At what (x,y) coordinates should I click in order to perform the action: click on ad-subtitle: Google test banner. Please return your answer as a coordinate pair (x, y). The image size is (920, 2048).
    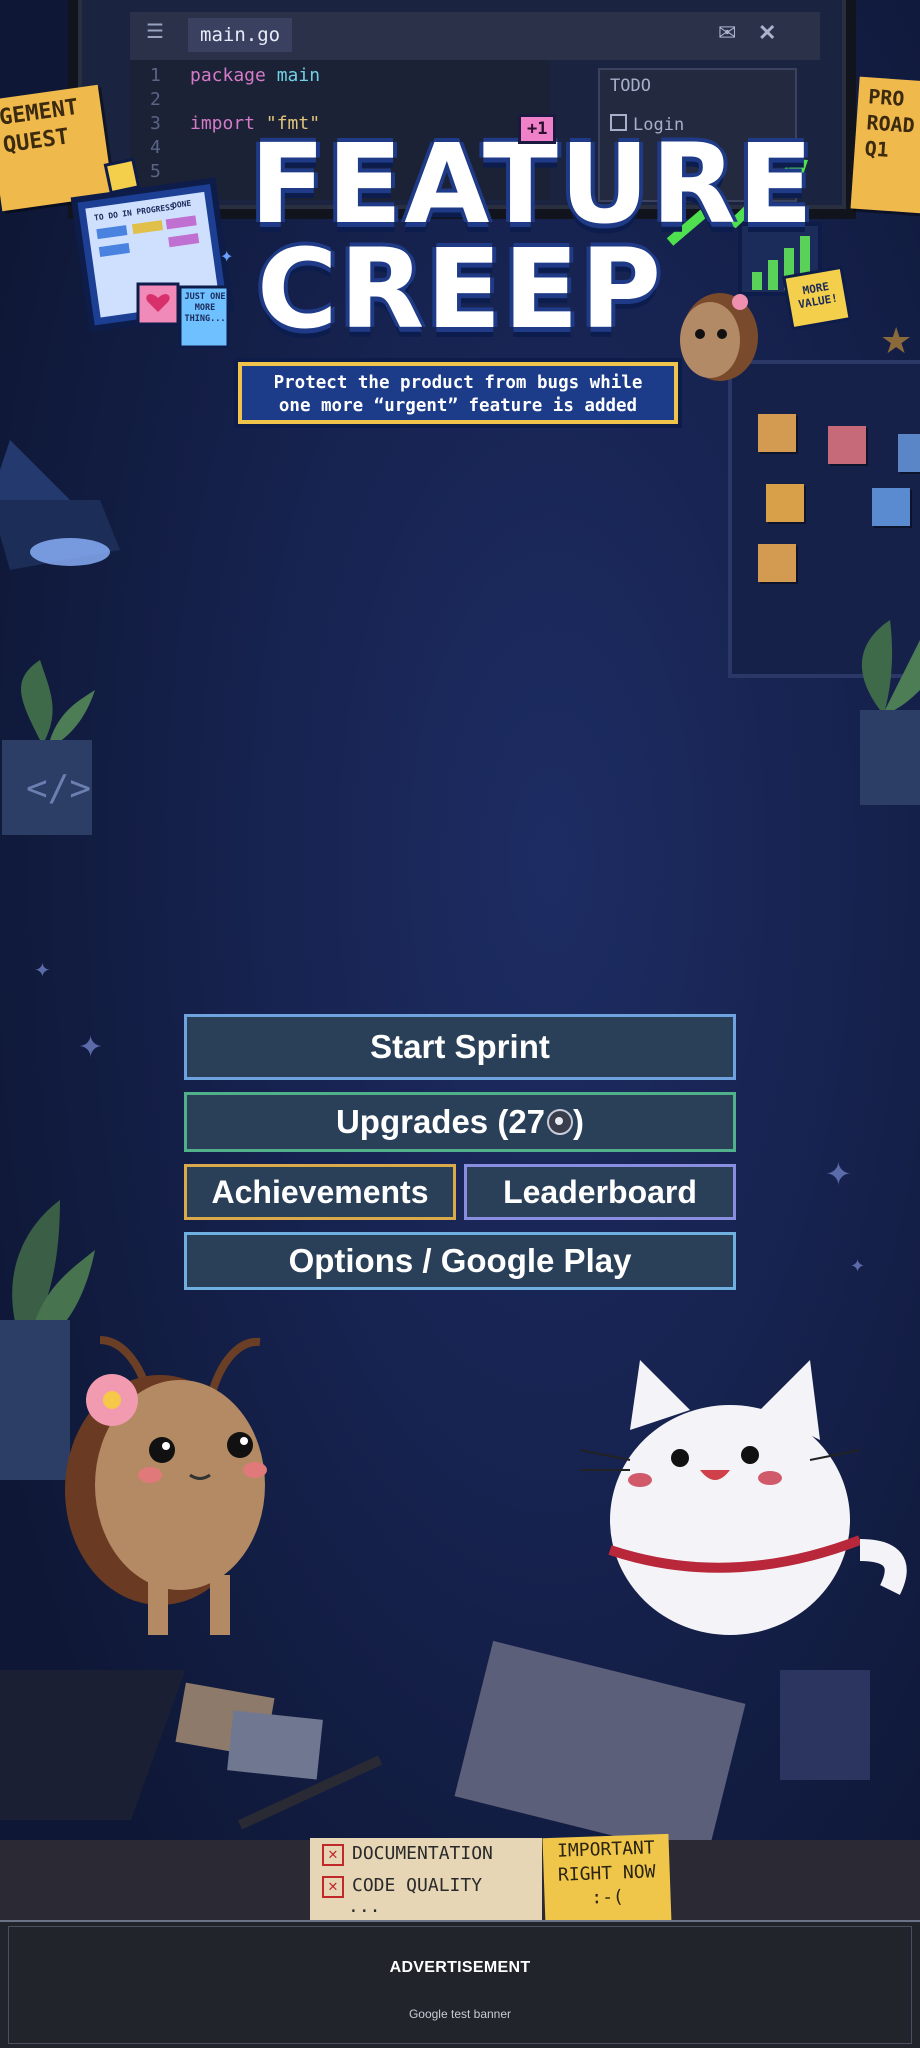
    Looking at the image, I should click on (460, 2014).